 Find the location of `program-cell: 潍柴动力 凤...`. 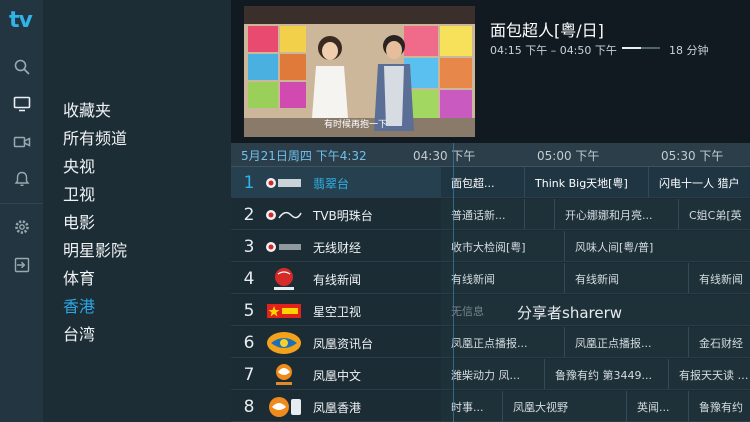

program-cell: 潍柴动力 凤... is located at coordinates (493, 374).